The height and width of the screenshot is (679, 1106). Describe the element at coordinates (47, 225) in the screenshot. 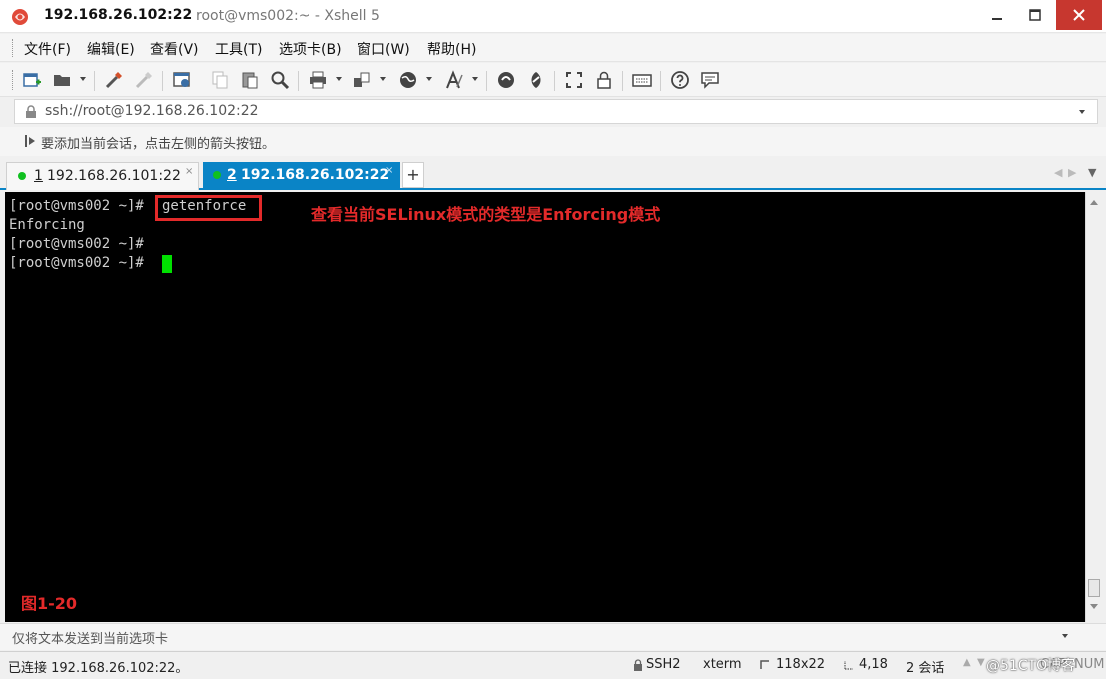

I see `command-output: Enforcing` at that location.